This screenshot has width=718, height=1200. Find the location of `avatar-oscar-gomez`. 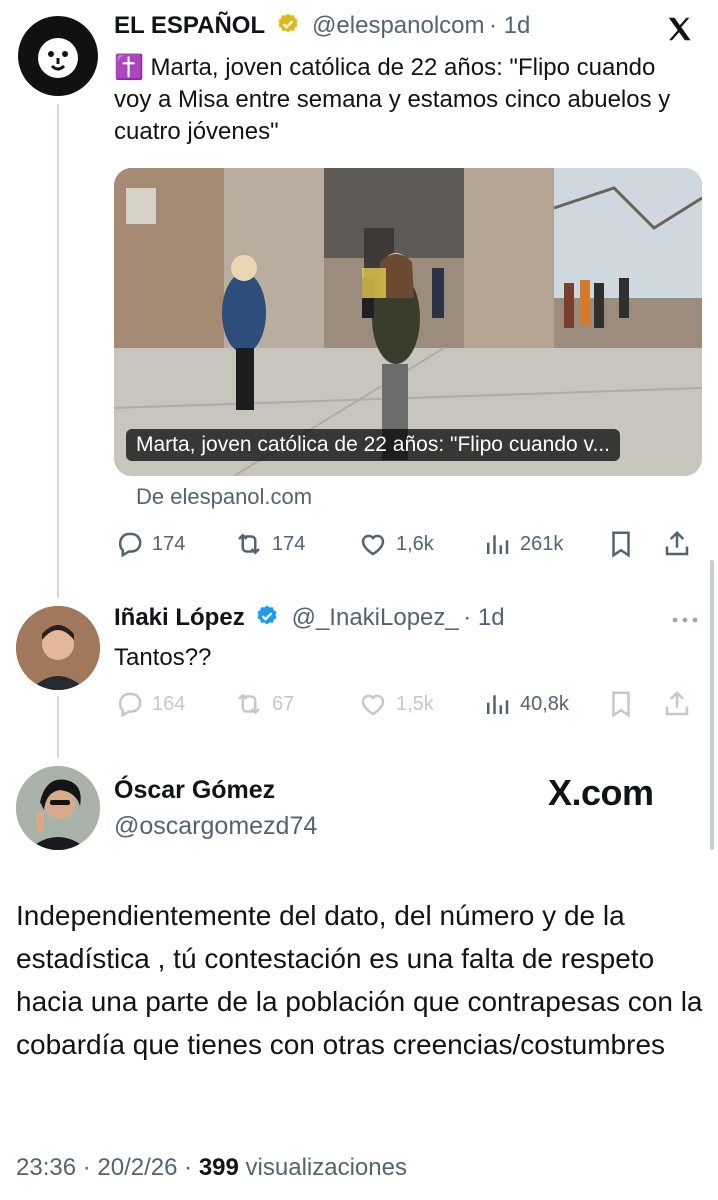

avatar-oscar-gomez is located at coordinates (58, 808).